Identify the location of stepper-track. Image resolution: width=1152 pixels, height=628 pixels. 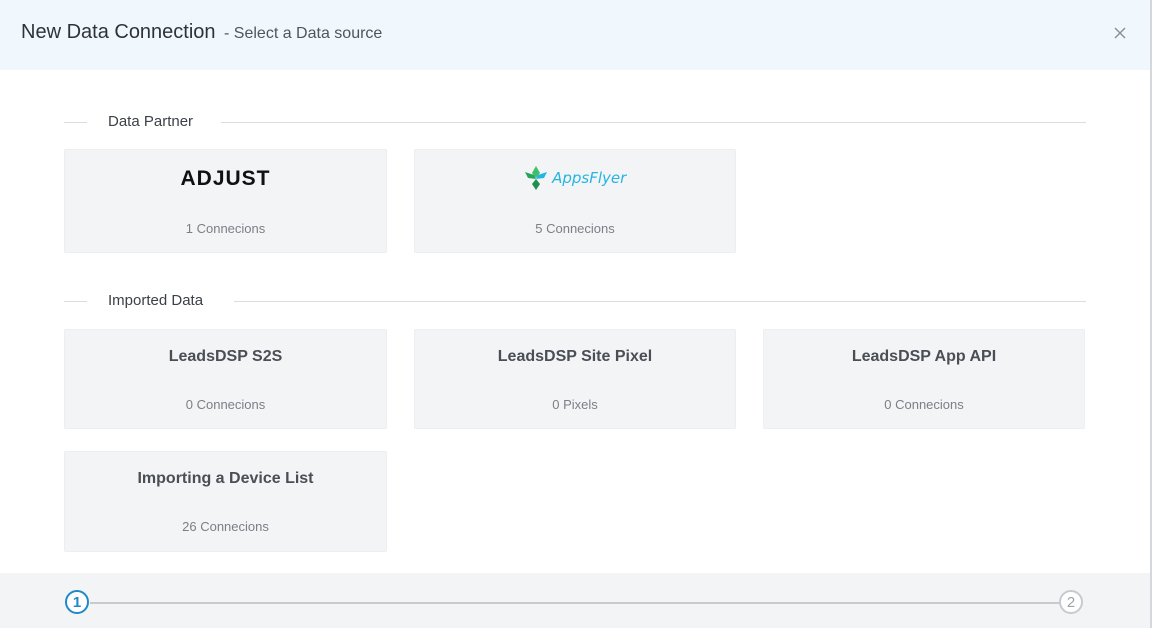
(575, 603).